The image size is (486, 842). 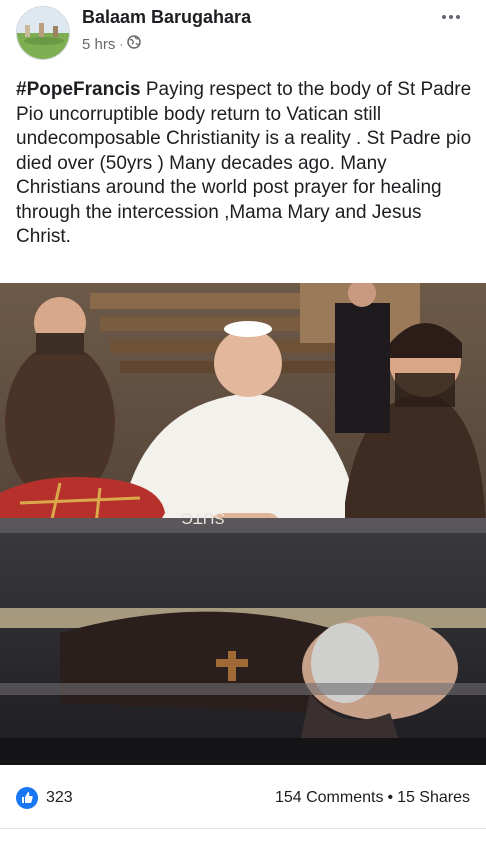 I want to click on avatar, so click(x=43, y=33).